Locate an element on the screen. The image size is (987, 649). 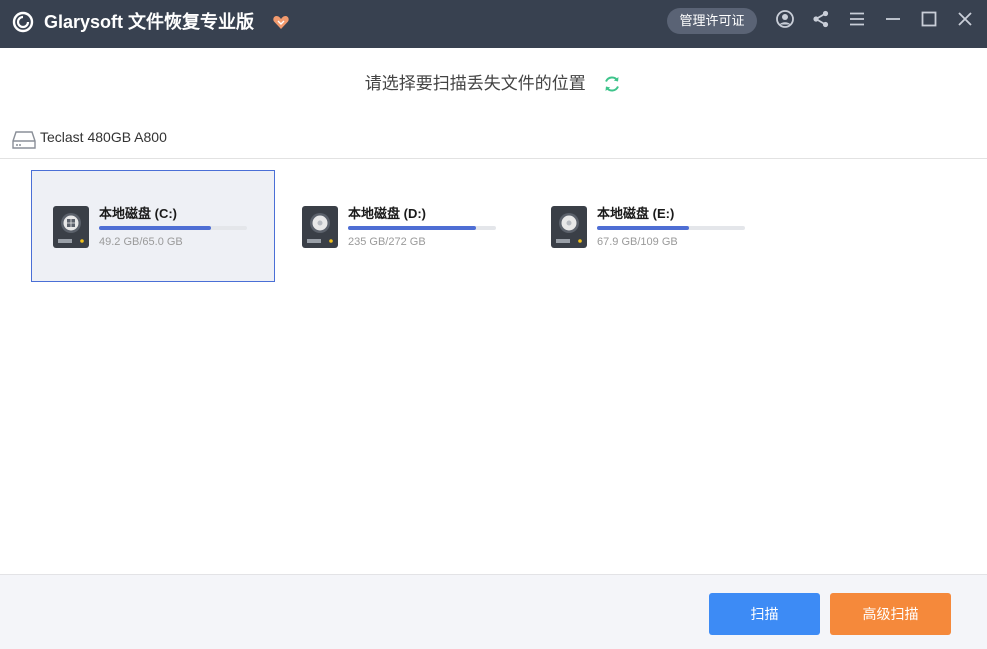
manage-license-button: 管理许可证 is located at coordinates (712, 21).